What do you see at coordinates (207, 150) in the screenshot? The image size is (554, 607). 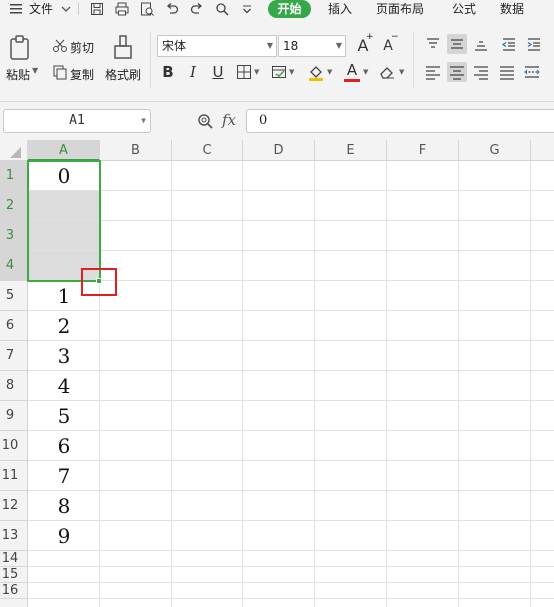 I see `column-header-c: C` at bounding box center [207, 150].